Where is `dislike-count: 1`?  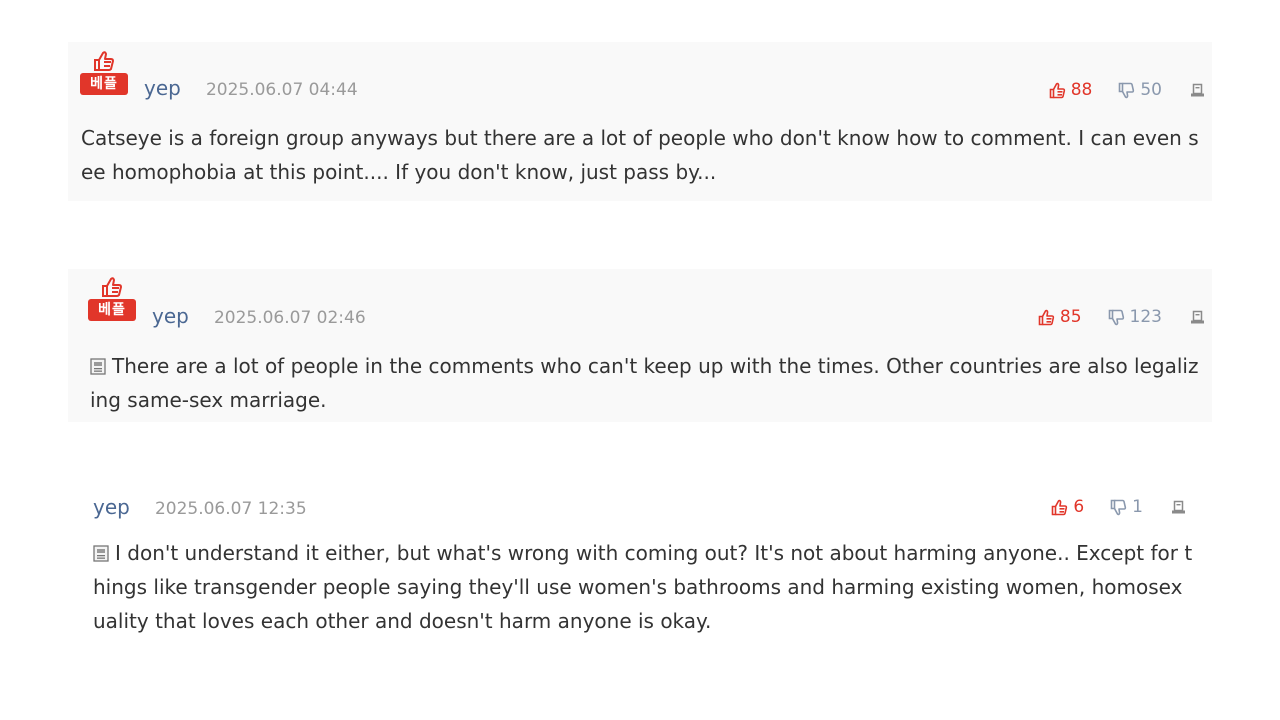 dislike-count: 1 is located at coordinates (1137, 507).